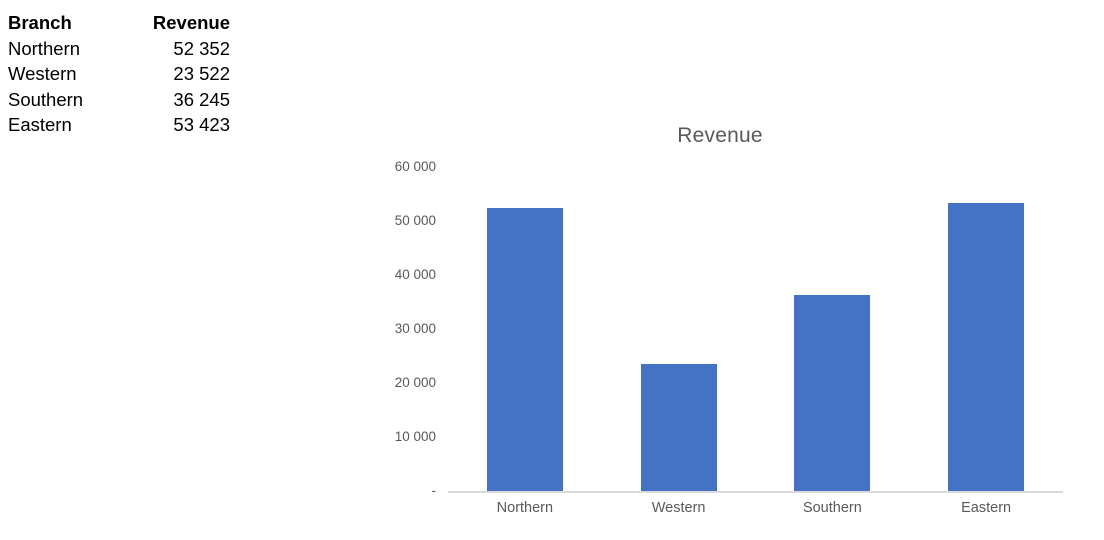  Describe the element at coordinates (124, 125) in the screenshot. I see `table-row: Eastern 53 423` at that location.